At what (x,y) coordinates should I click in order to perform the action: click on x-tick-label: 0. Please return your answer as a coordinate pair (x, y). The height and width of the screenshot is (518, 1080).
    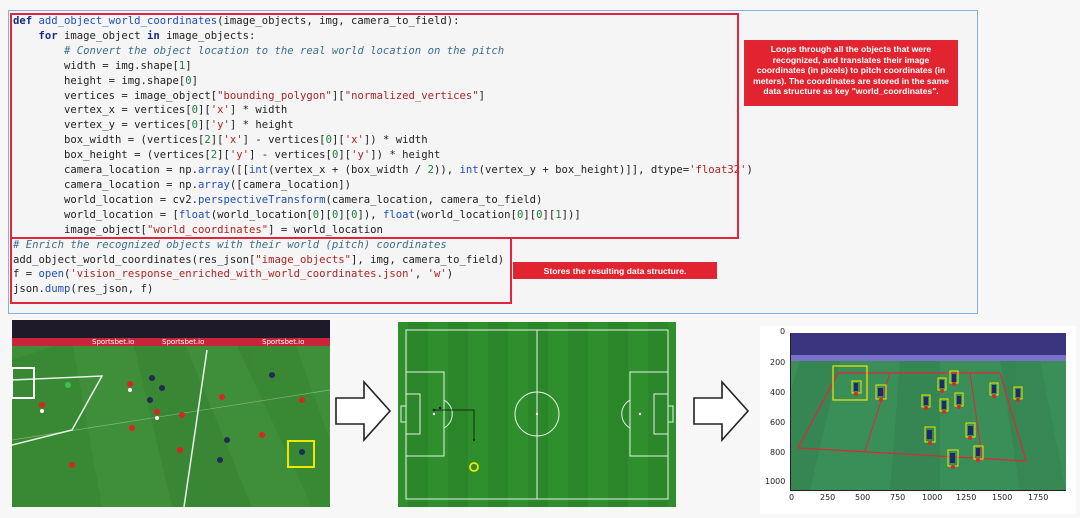
    Looking at the image, I should click on (792, 497).